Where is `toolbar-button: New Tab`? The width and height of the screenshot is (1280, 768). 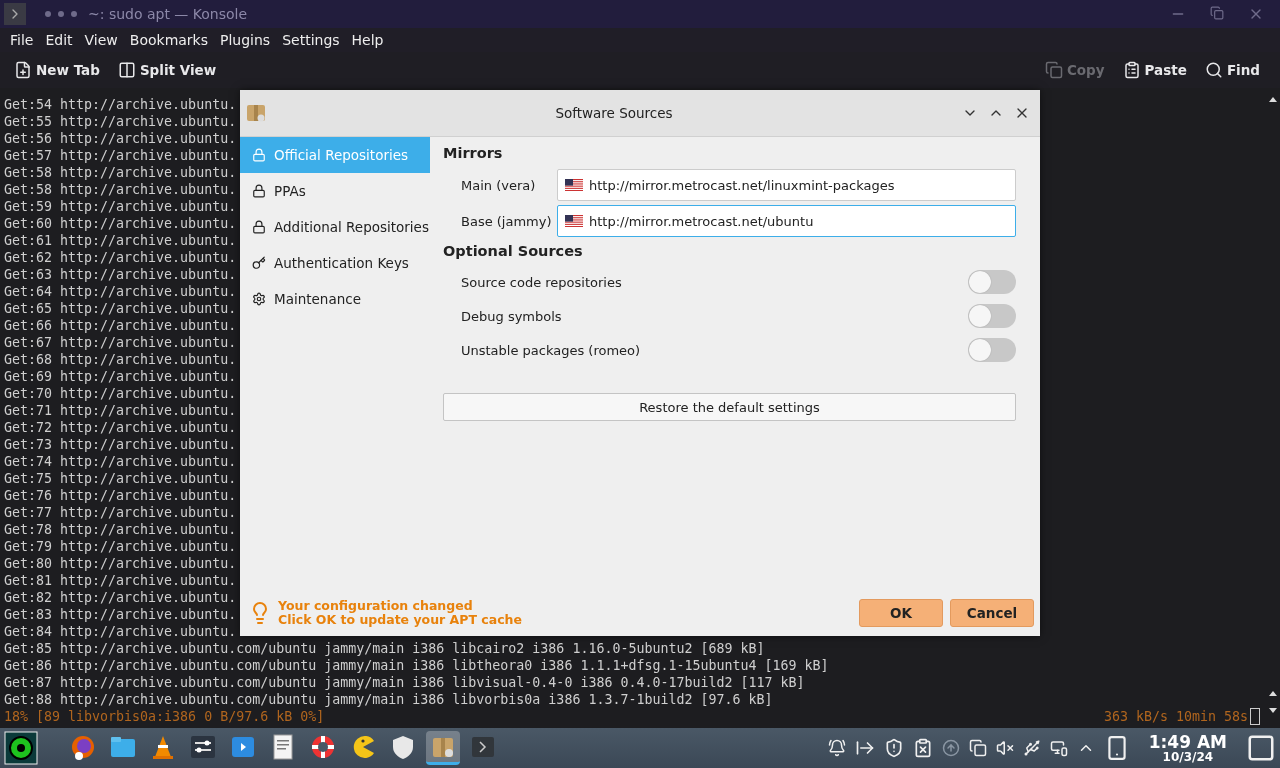
toolbar-button: New Tab is located at coordinates (57, 70).